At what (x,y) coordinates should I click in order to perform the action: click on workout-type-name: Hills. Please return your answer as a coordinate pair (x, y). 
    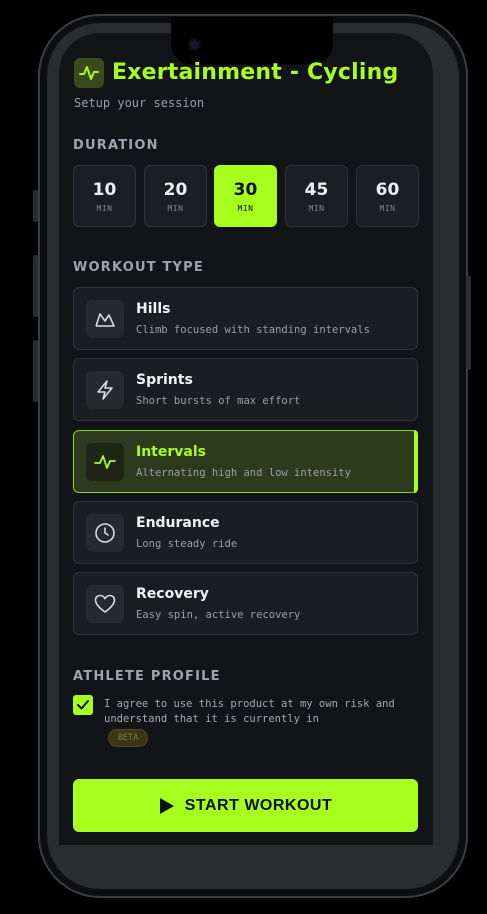
    Looking at the image, I should click on (153, 309).